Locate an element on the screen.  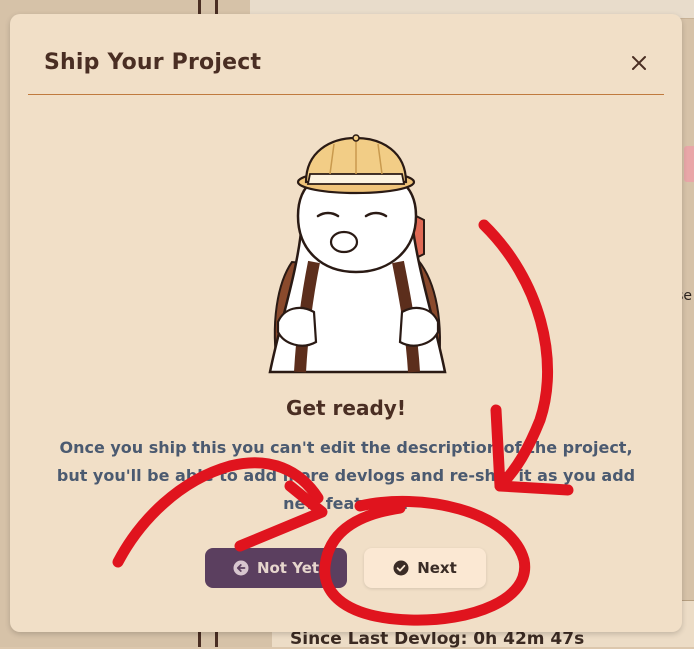
next-label: Next is located at coordinates (437, 568).